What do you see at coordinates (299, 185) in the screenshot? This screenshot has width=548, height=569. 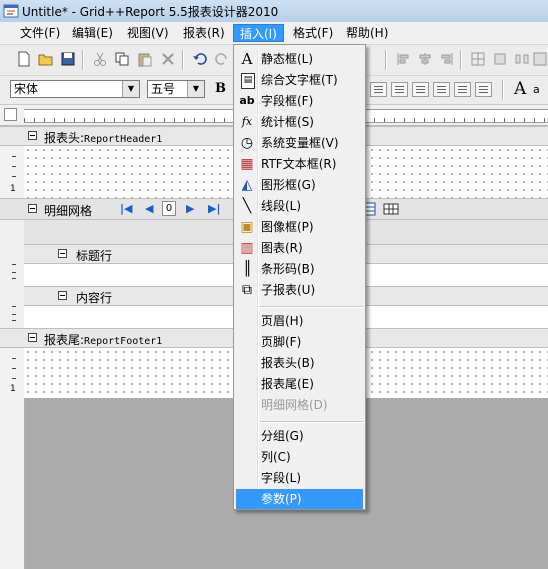 I see `menu-item-shape-box: ◭ 图形框(G)` at bounding box center [299, 185].